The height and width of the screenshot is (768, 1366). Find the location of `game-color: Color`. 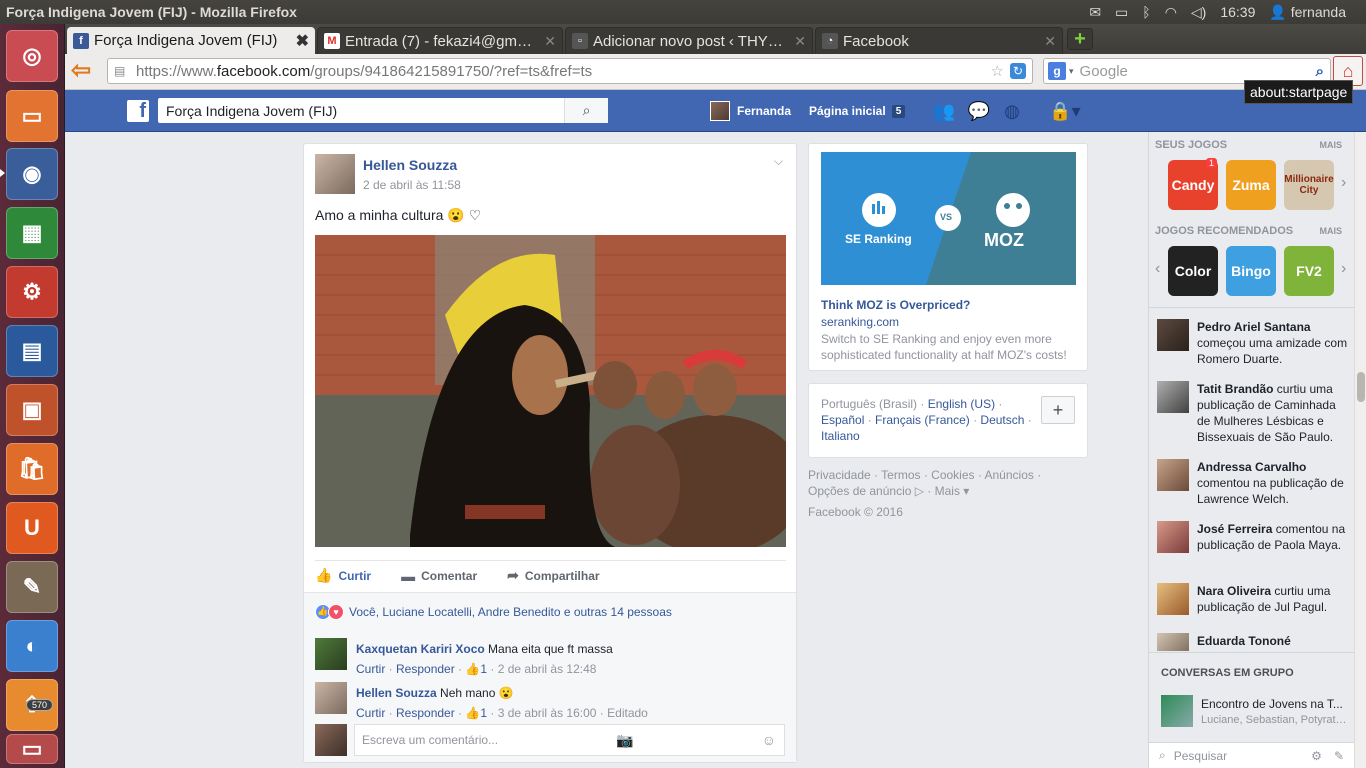

game-color: Color is located at coordinates (1193, 271).